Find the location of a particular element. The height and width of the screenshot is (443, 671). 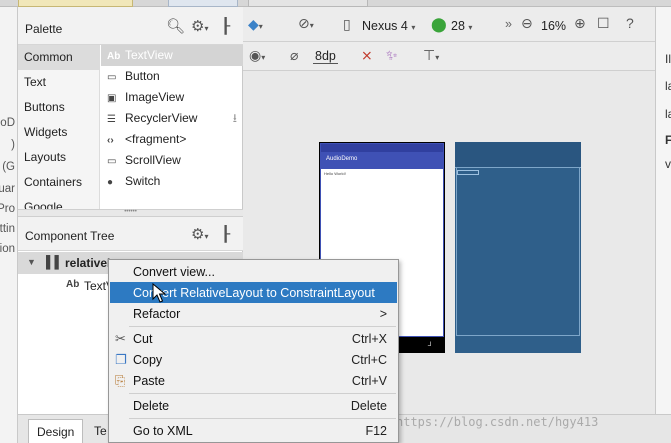

zoom-fit-icon: ☐ is located at coordinates (603, 23).